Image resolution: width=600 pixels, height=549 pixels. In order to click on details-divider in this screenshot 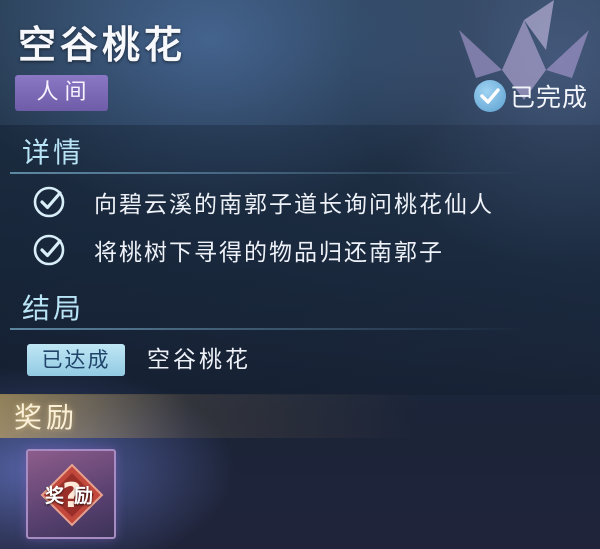, I will do `click(270, 173)`.